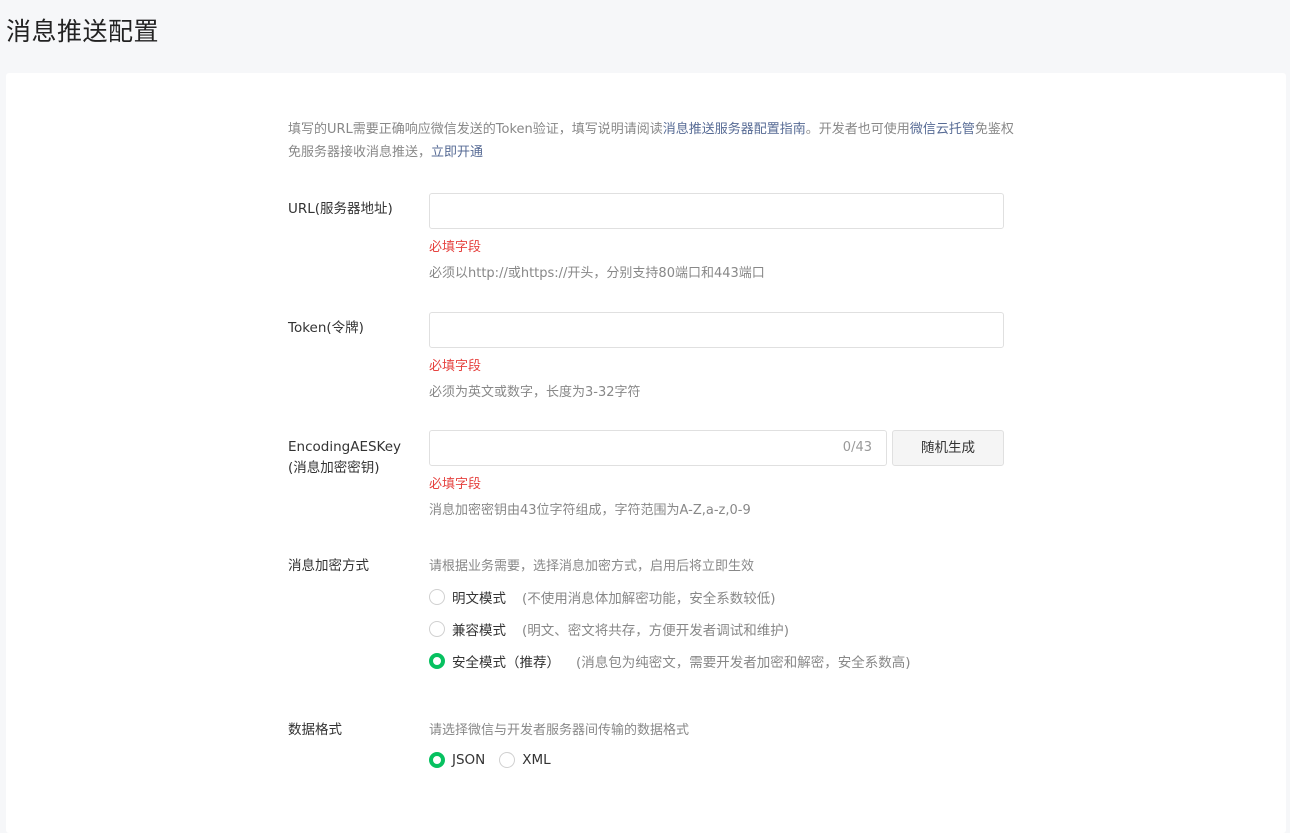 The width and height of the screenshot is (1290, 833). Describe the element at coordinates (734, 129) in the screenshot. I see `server-config-guide-link: 消息推送服务器配置指南` at that location.